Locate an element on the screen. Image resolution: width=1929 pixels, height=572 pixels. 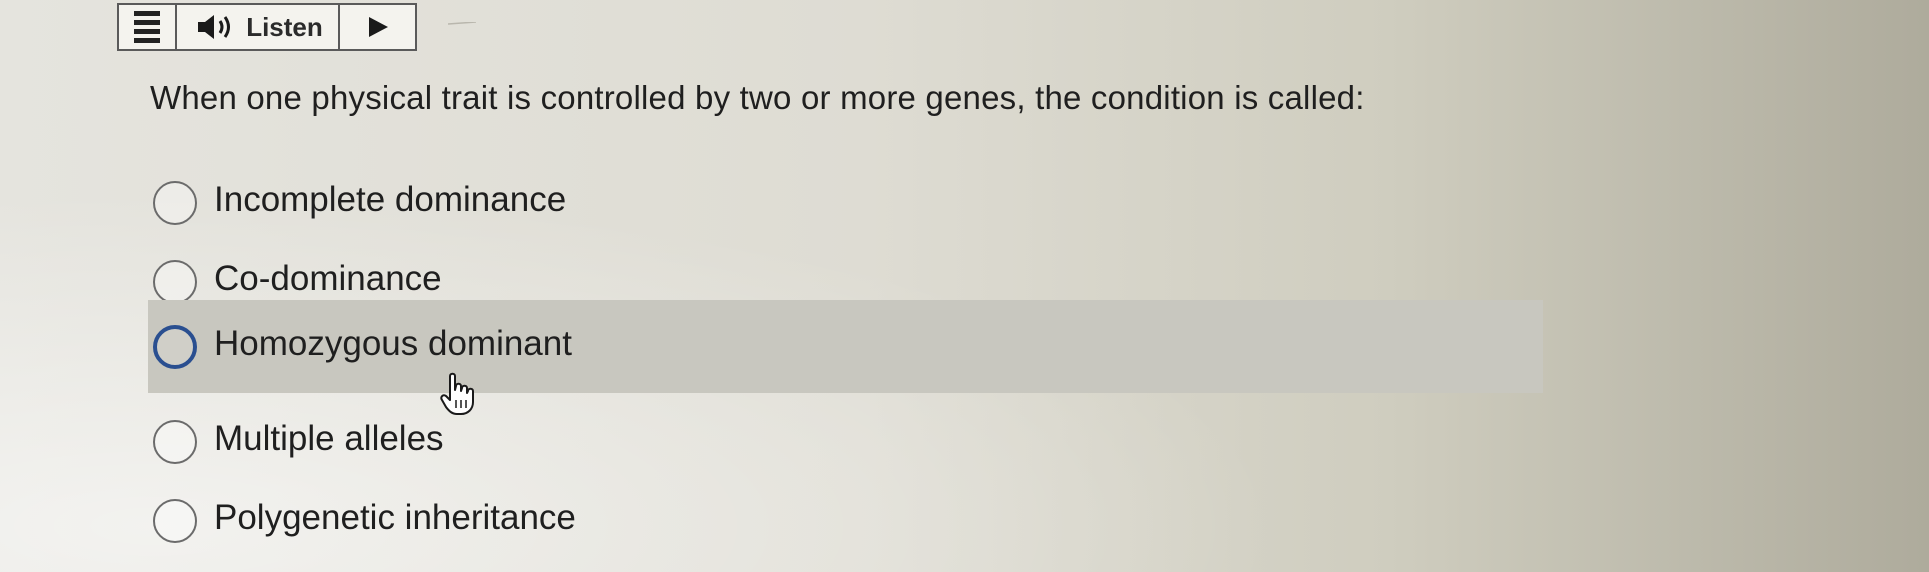
option-label: Polygenetic inheritance is located at coordinates (395, 517).